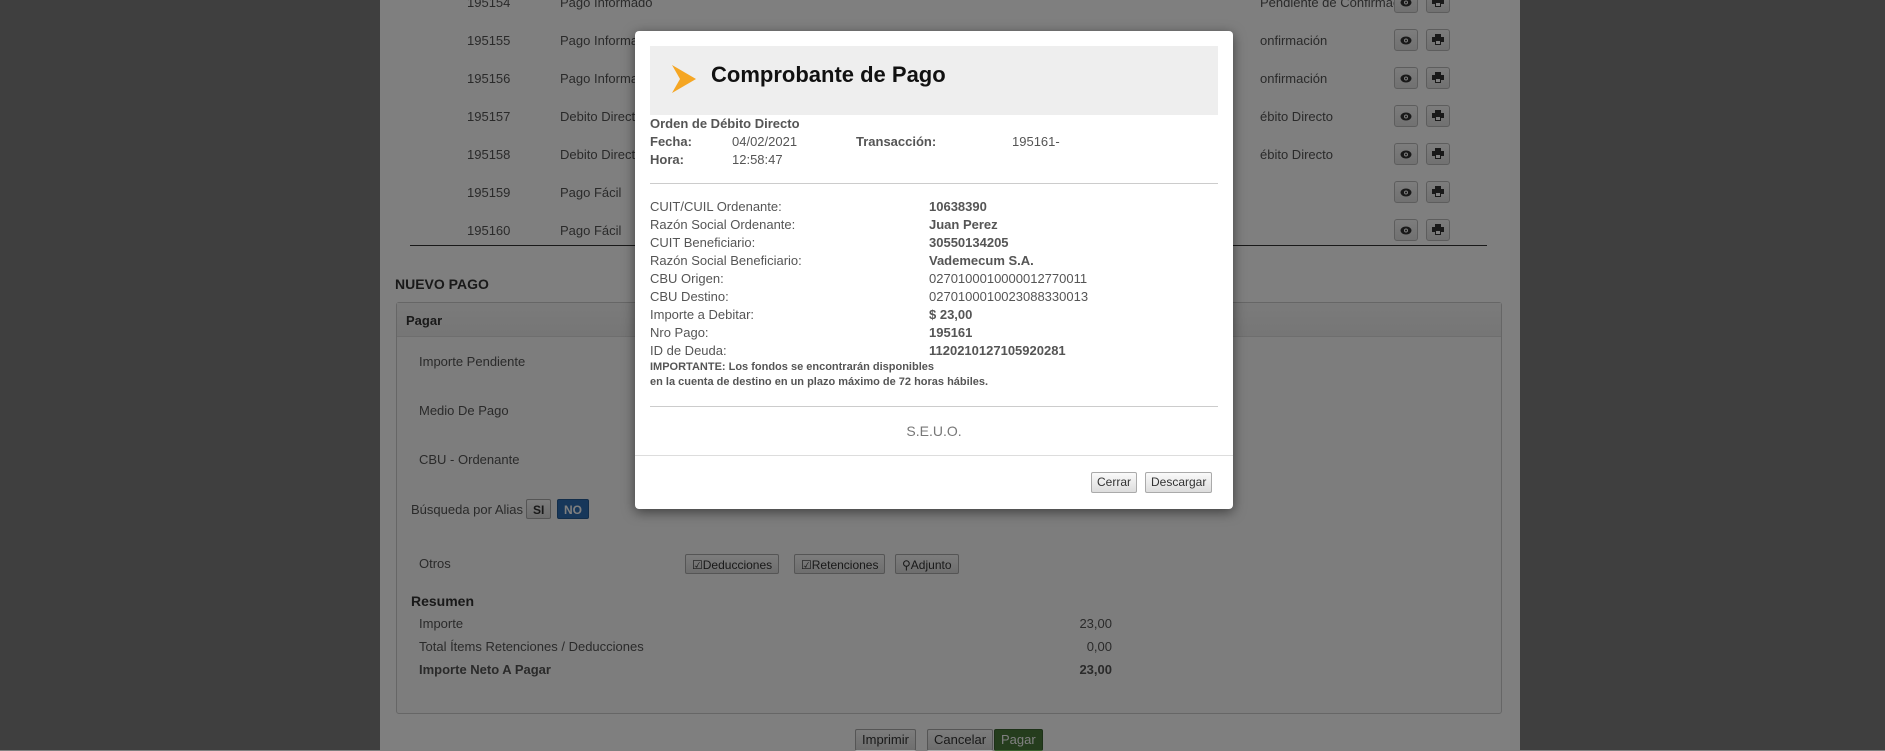  I want to click on cerrar-button: Cerrar, so click(1114, 482).